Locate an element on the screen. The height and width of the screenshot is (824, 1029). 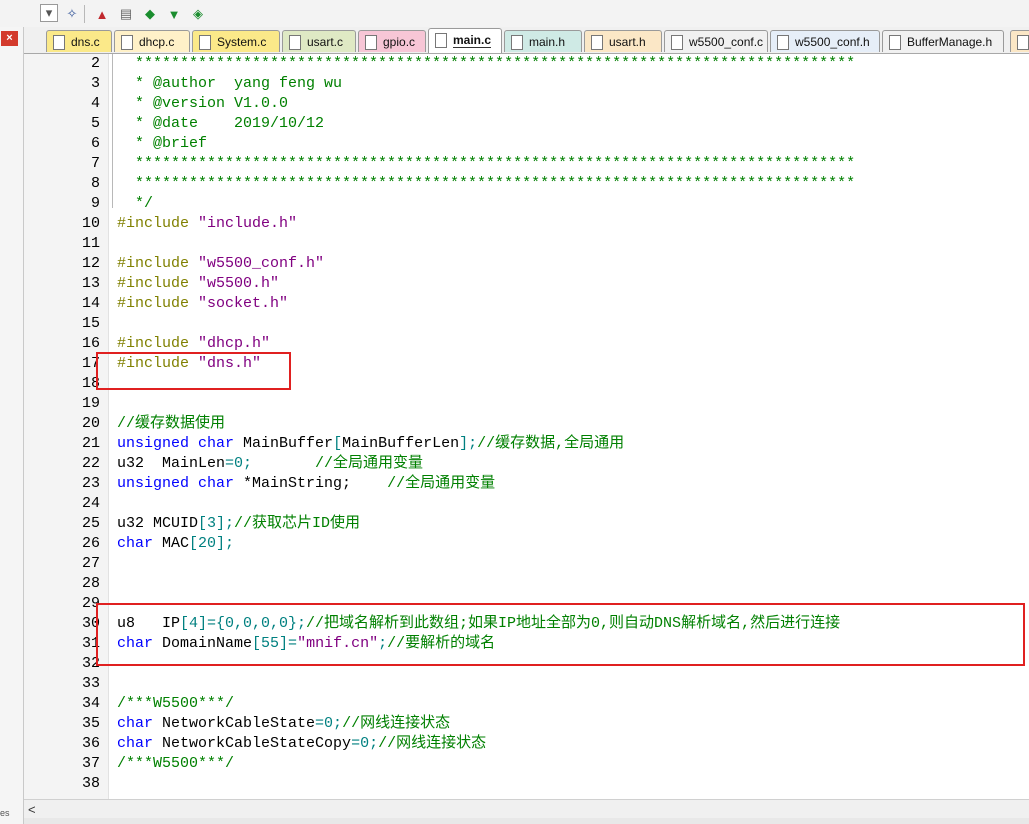
code-line: 25 u32 MCUID[3];//获取芯片ID使用 is located at coordinates (526, 524).